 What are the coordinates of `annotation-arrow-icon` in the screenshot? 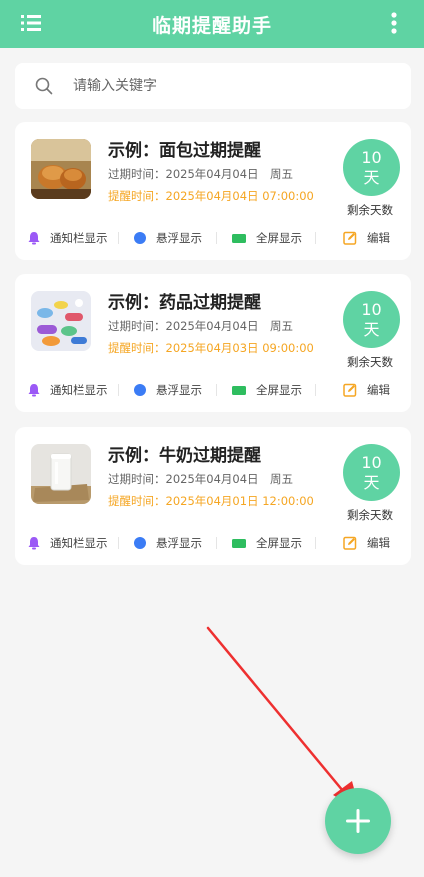 It's located at (283, 718).